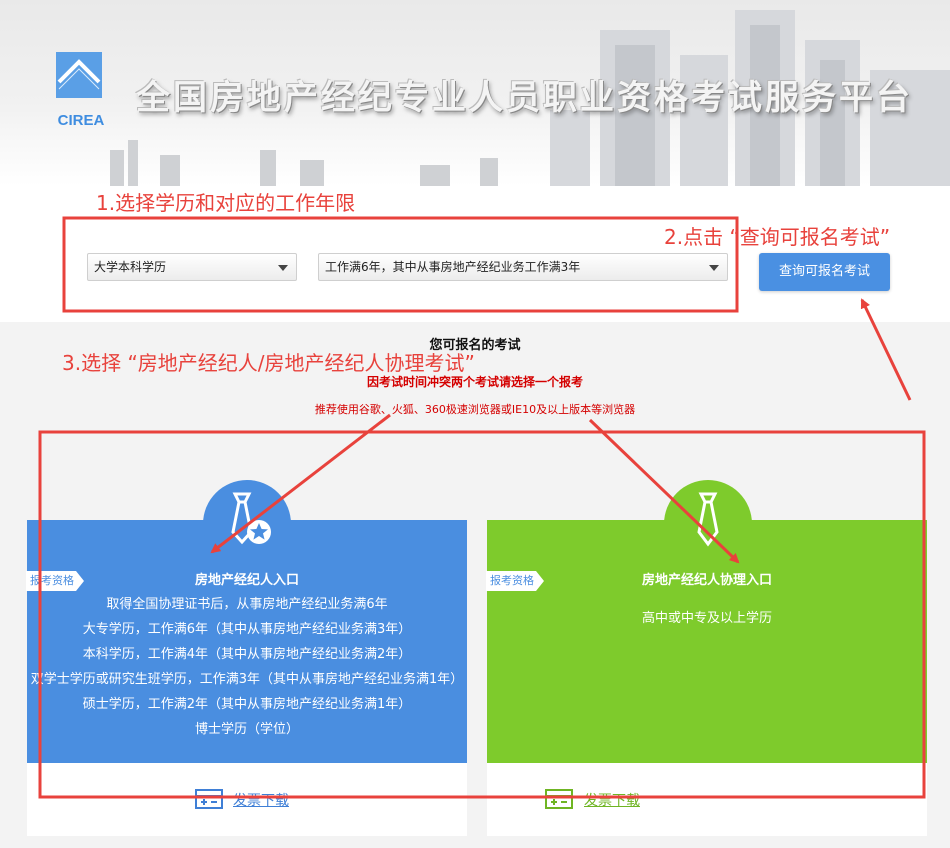 The width and height of the screenshot is (950, 848). What do you see at coordinates (226, 203) in the screenshot?
I see `annotation-step-1: 1.选择学历和对应的工作年限` at bounding box center [226, 203].